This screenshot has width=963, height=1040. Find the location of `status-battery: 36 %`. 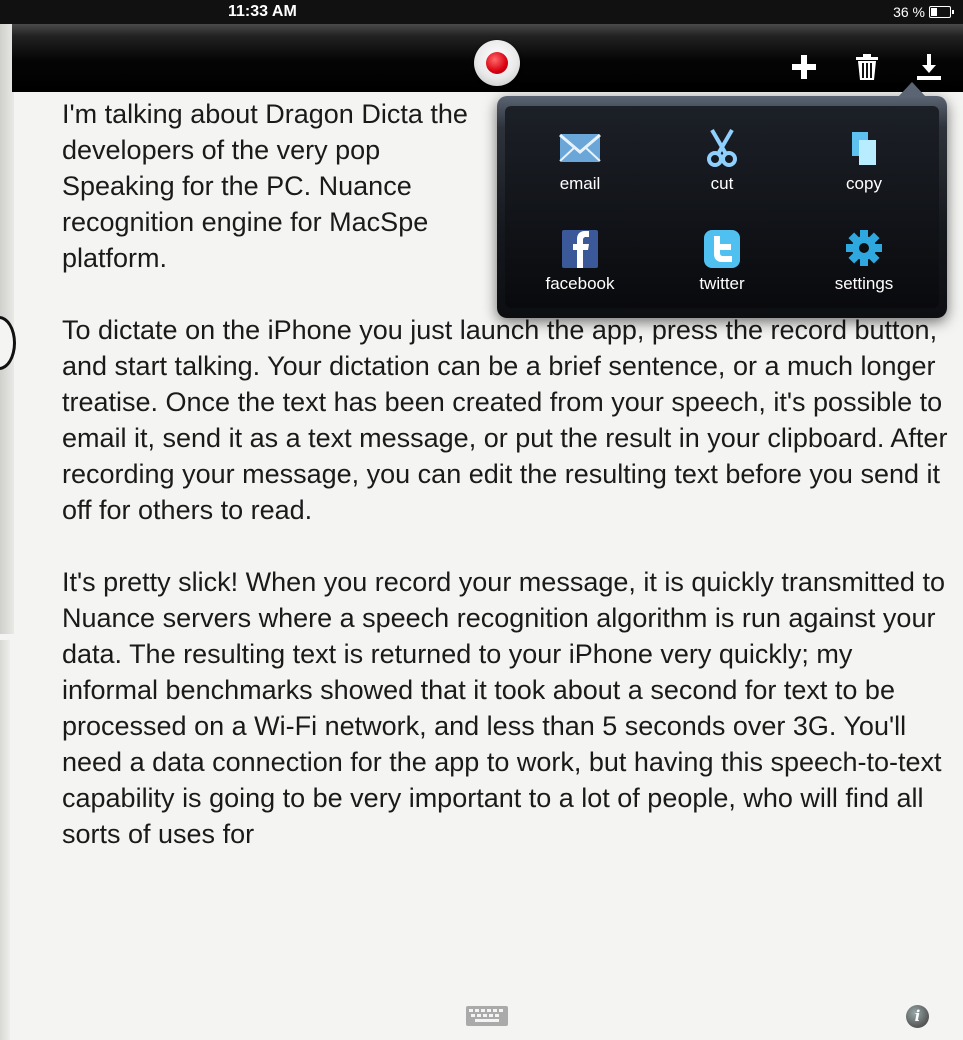

status-battery: 36 % is located at coordinates (923, 12).